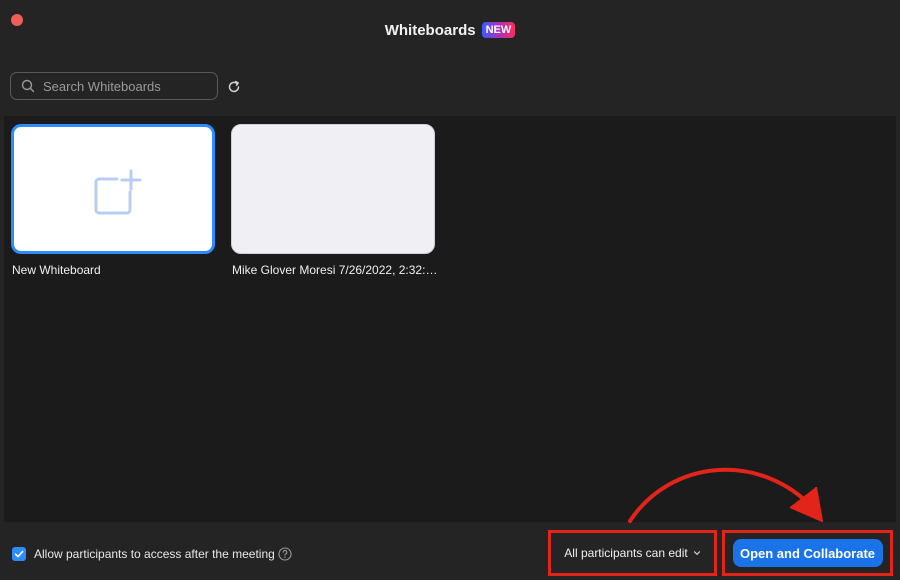  I want to click on search-input, so click(118, 86).